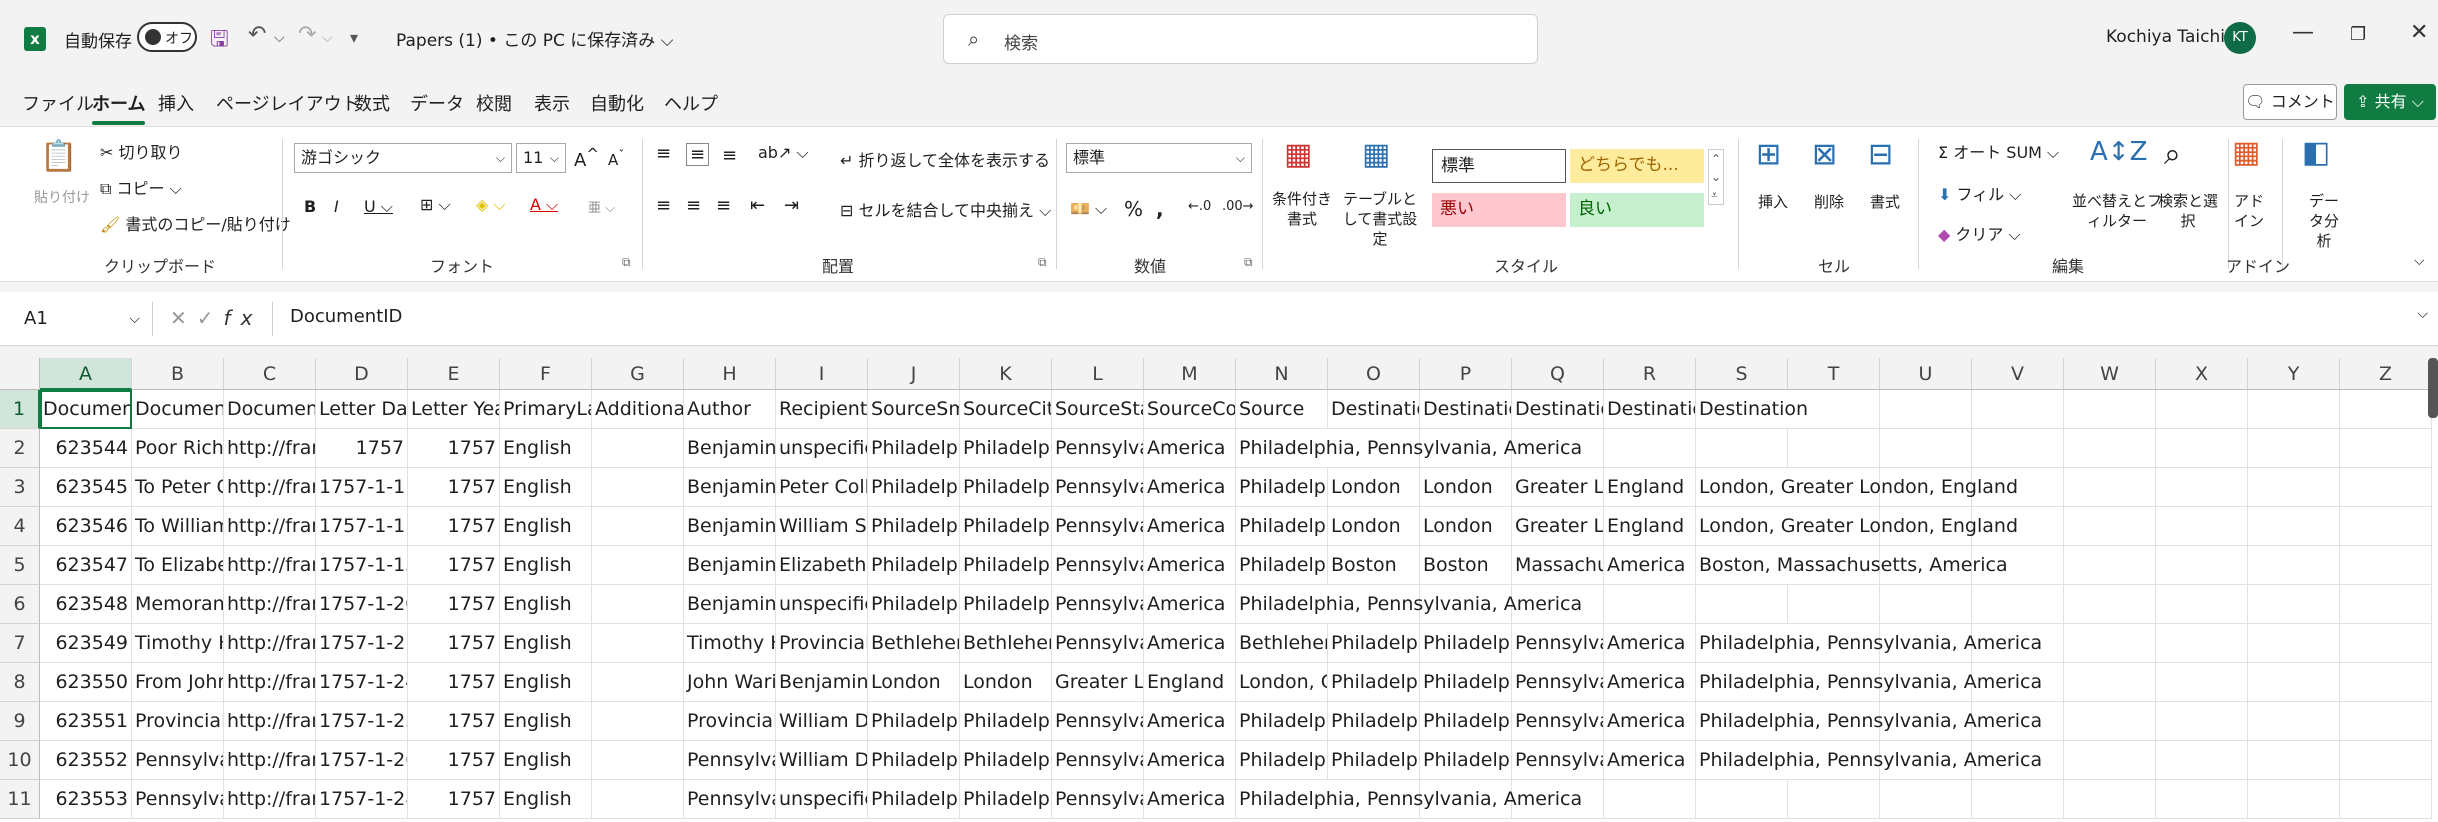 Image resolution: width=2438 pixels, height=822 pixels. What do you see at coordinates (945, 209) in the screenshot?
I see `merge-center-button: ⊟ セルを結合して中央揃え ⌵` at bounding box center [945, 209].